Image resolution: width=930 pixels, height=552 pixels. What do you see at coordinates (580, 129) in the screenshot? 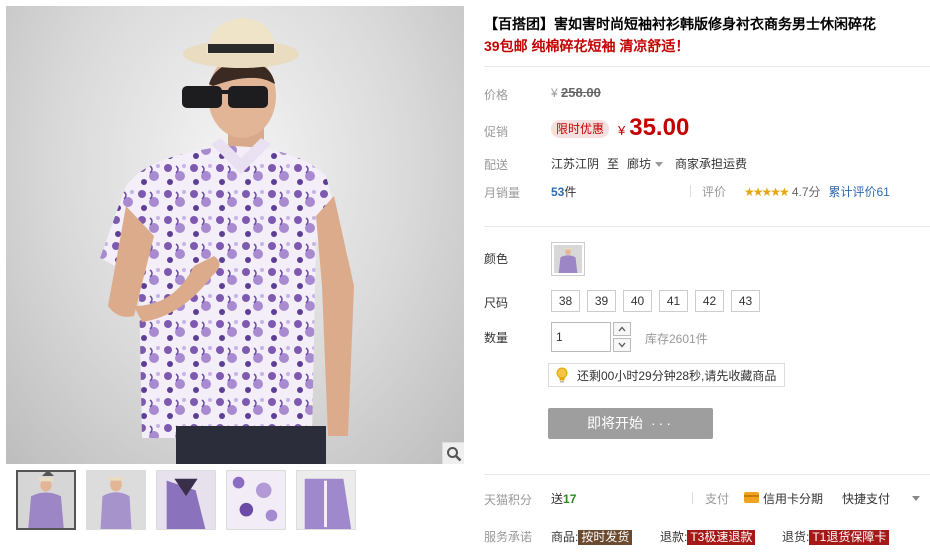
I see `promo-tag: 限时优惠` at bounding box center [580, 129].